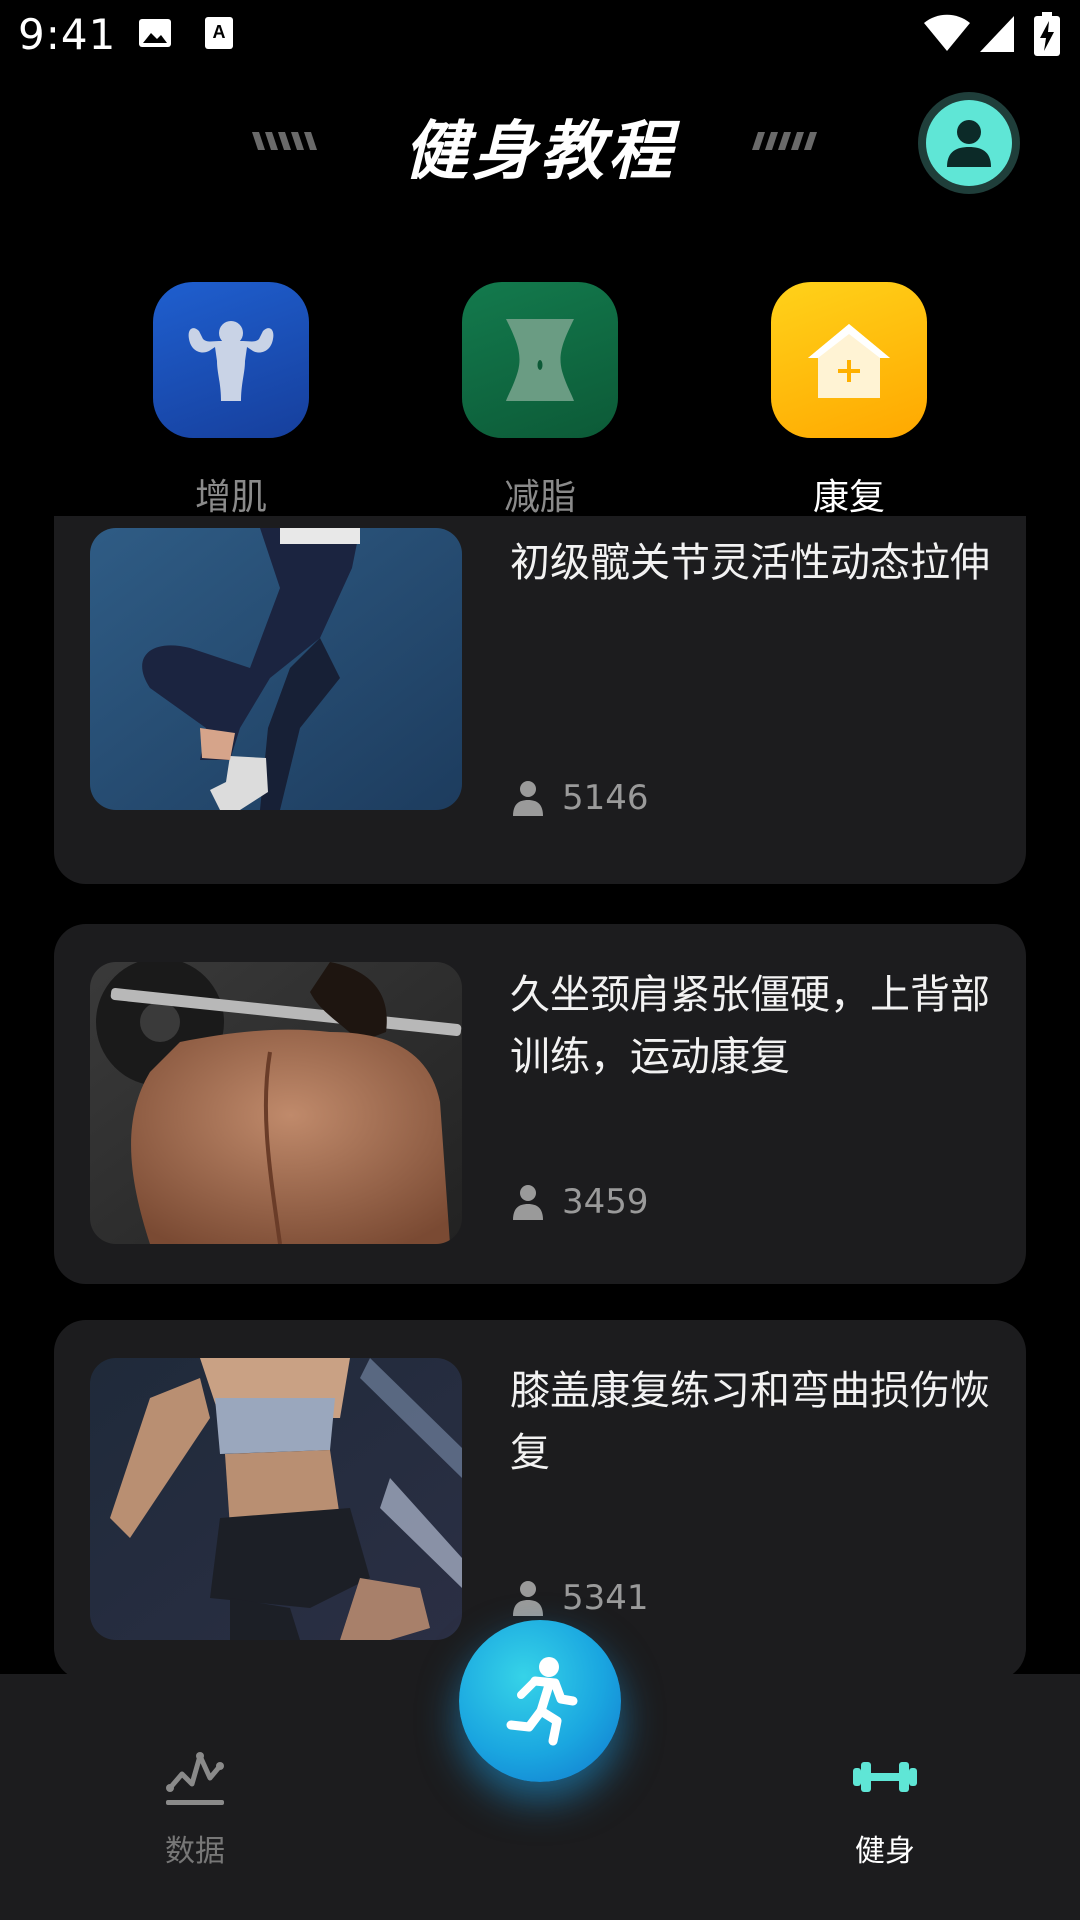  Describe the element at coordinates (67, 34) in the screenshot. I see `status-time: 9:41` at that location.